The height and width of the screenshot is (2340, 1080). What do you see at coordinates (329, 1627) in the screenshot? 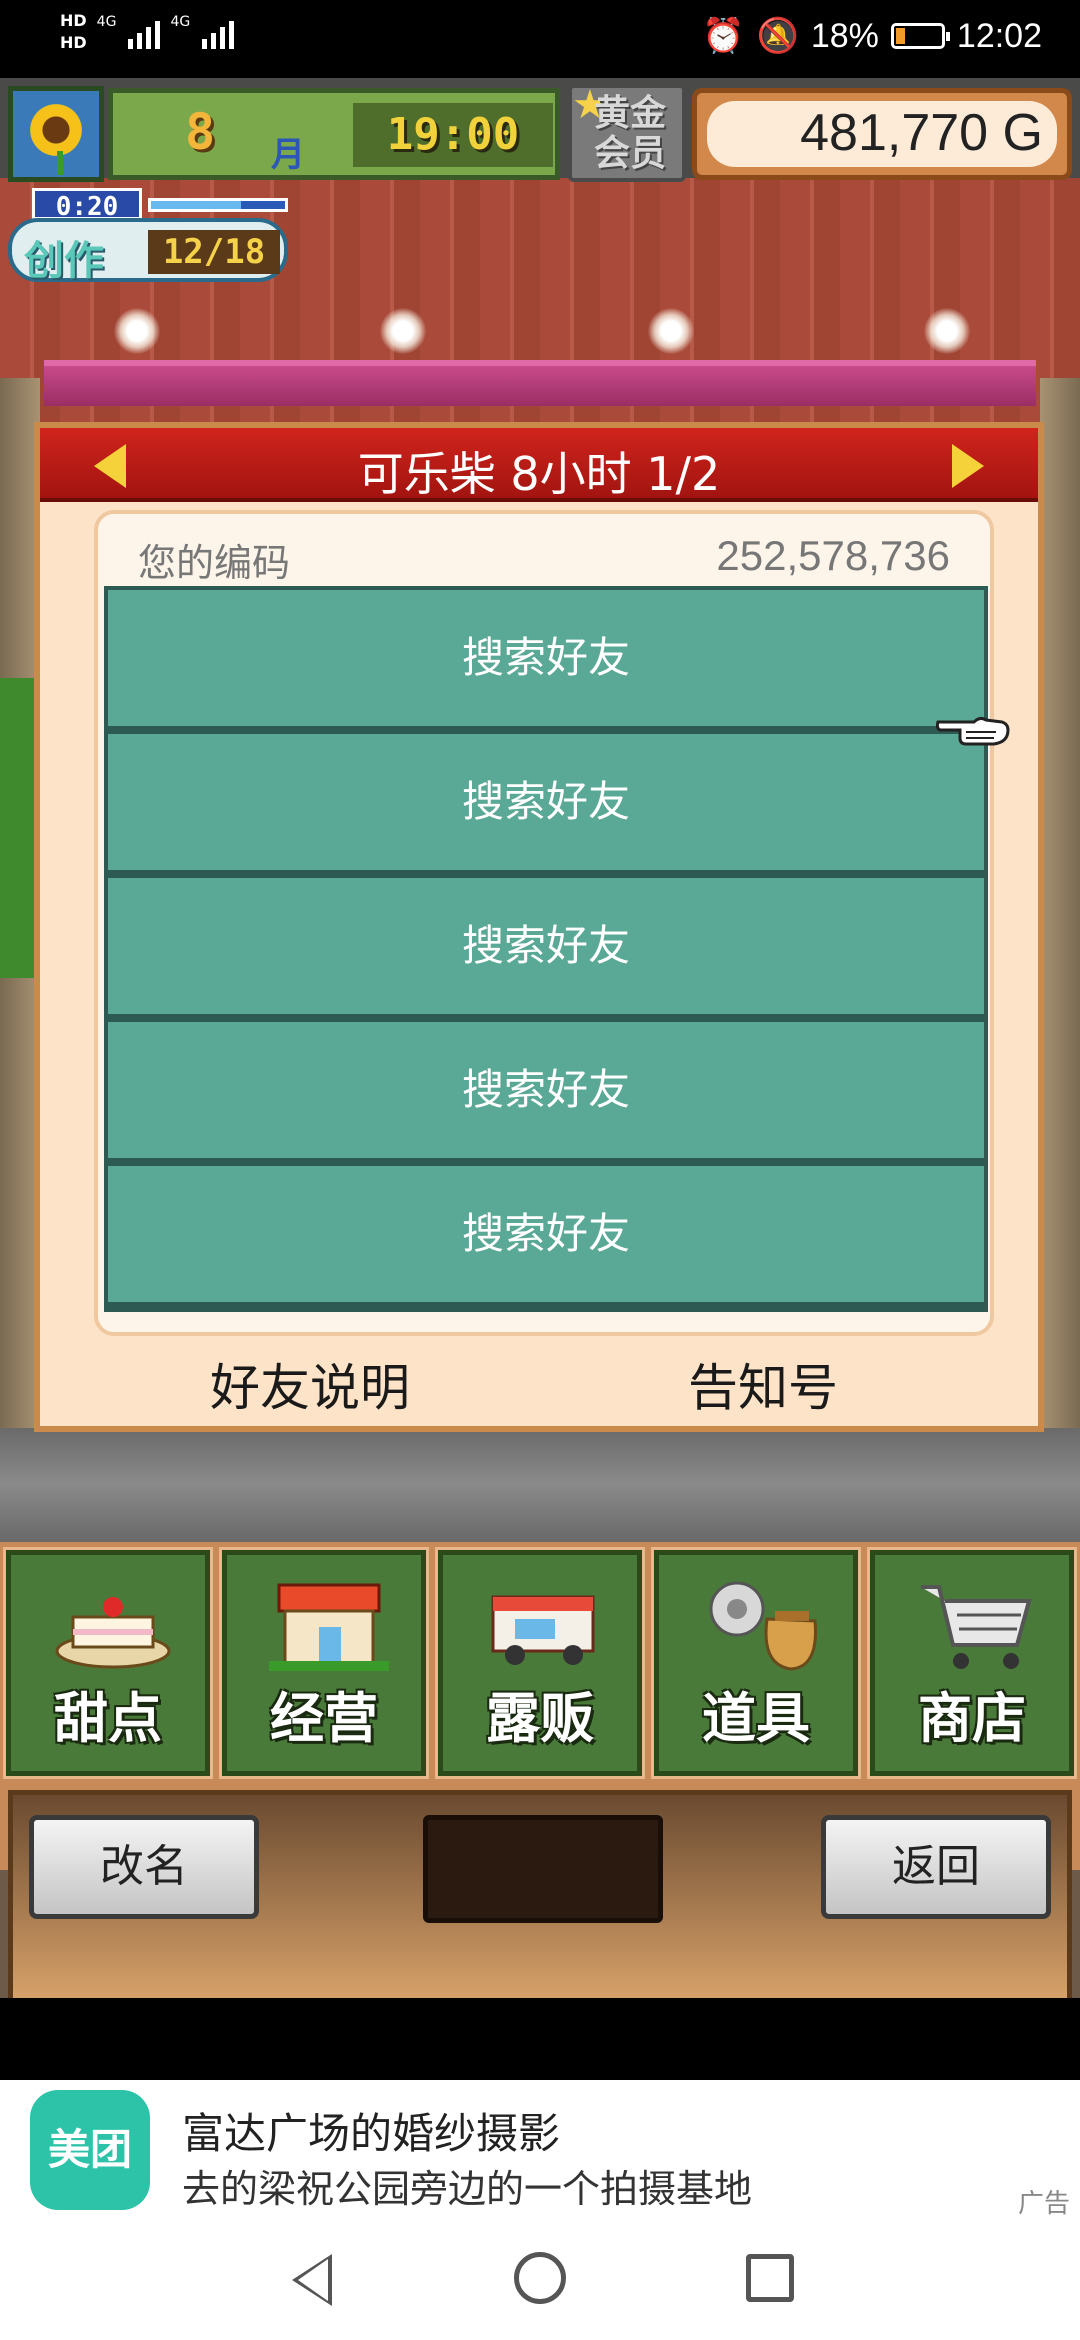
I see `shop-building-icon` at bounding box center [329, 1627].